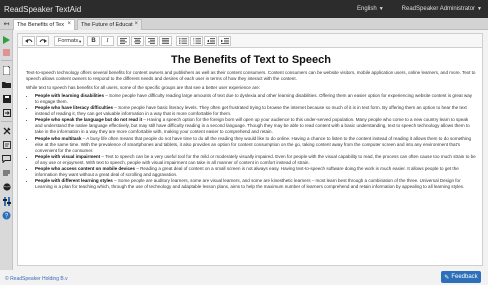 The height and width of the screenshot is (285, 488). I want to click on document-title: The Benefits of Text to Speech, so click(251, 60).